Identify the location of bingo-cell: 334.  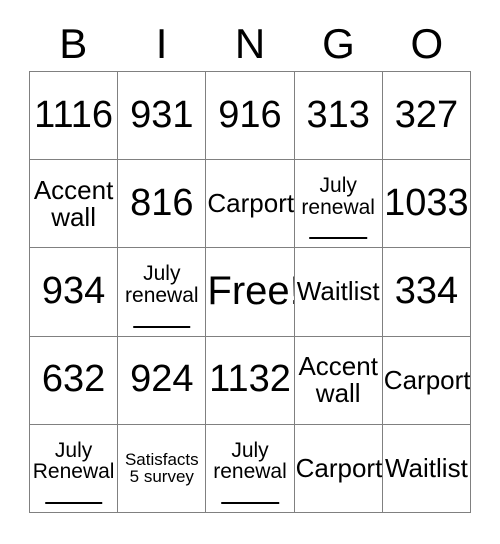
(426, 292).